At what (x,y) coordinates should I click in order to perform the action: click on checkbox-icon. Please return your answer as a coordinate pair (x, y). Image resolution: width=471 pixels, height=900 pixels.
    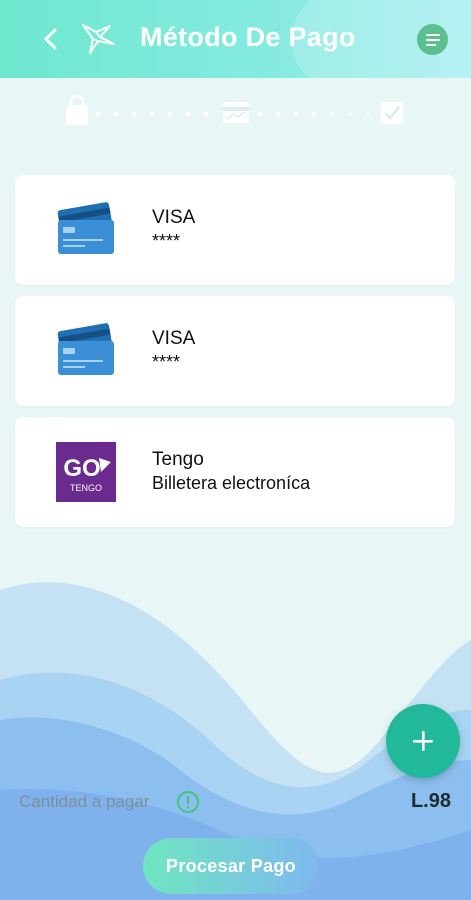
    Looking at the image, I should click on (392, 113).